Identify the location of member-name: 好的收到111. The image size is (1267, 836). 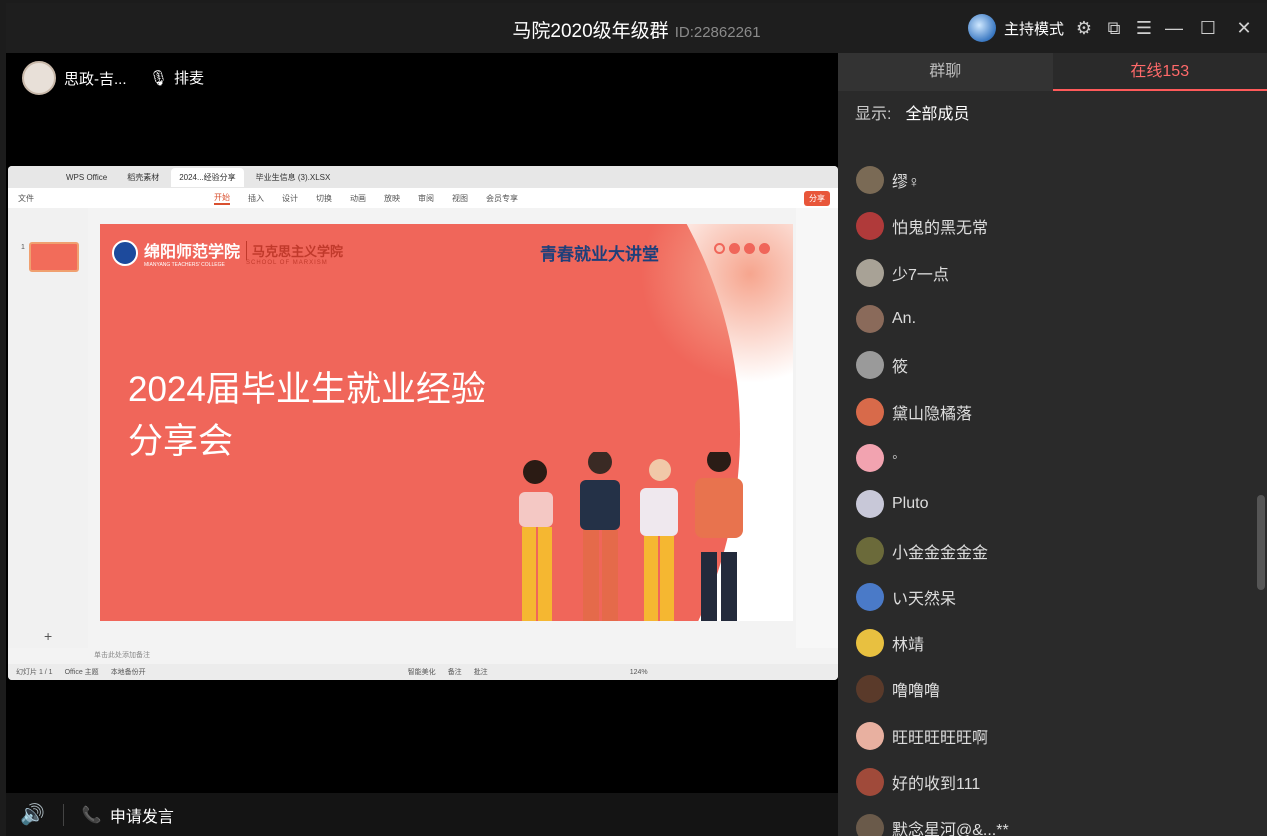
(936, 784).